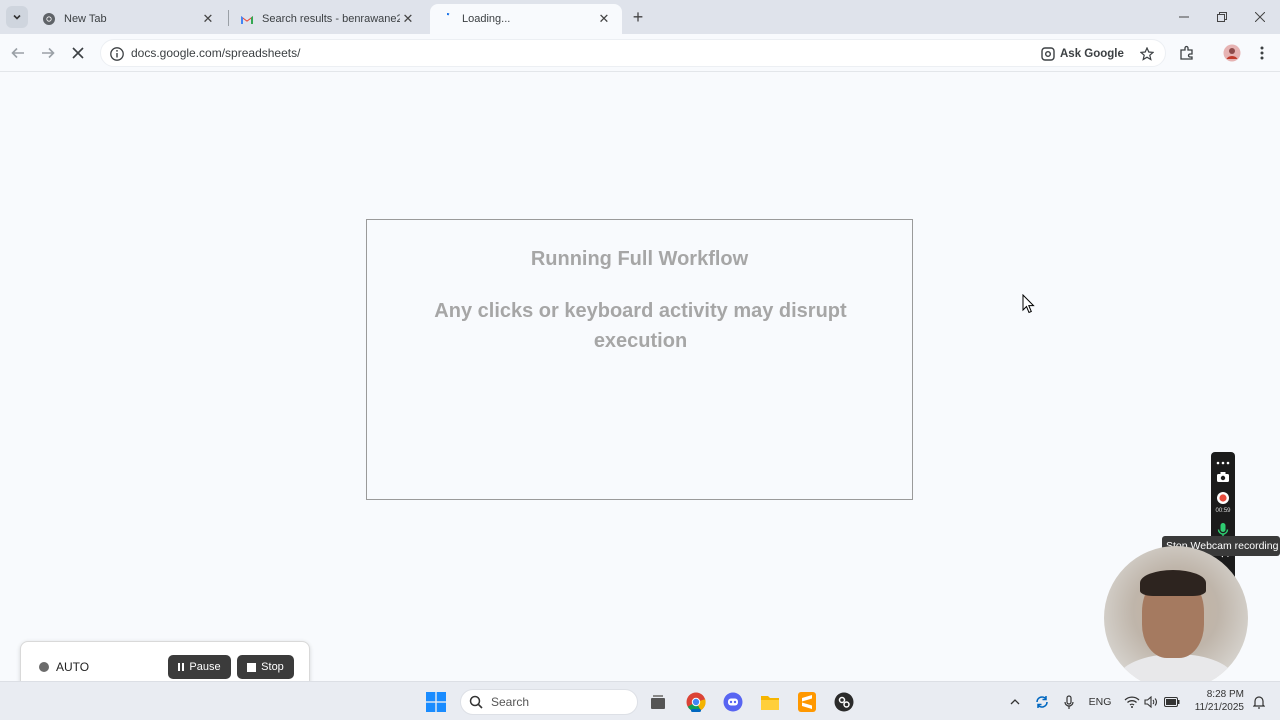 The height and width of the screenshot is (720, 1280). I want to click on tray-wifi, so click(1132, 702).